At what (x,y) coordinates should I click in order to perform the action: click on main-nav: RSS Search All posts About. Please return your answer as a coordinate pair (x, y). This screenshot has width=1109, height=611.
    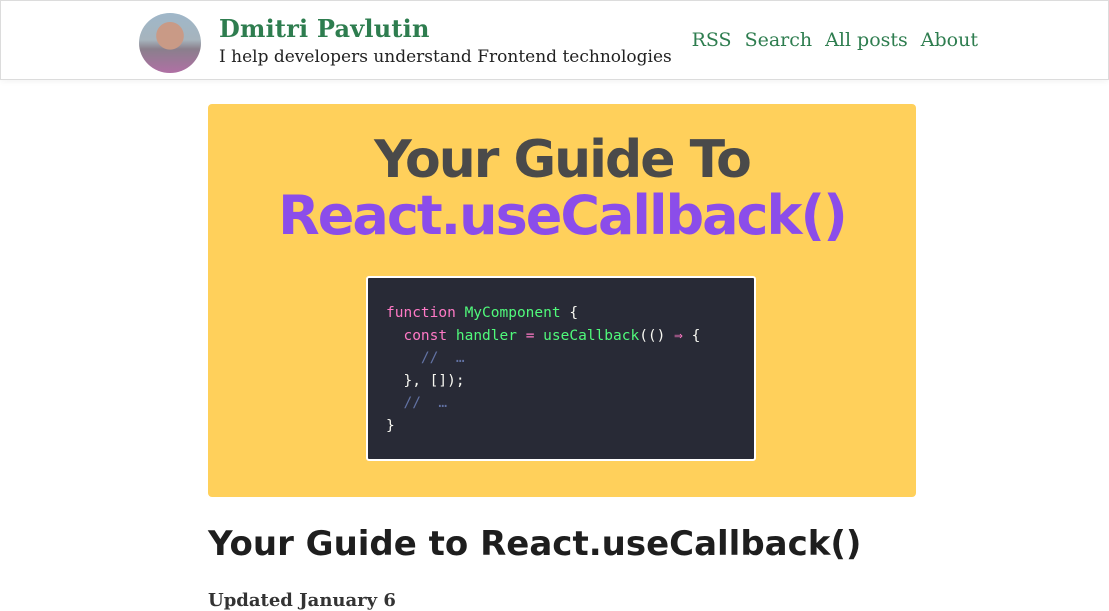
    Looking at the image, I should click on (835, 40).